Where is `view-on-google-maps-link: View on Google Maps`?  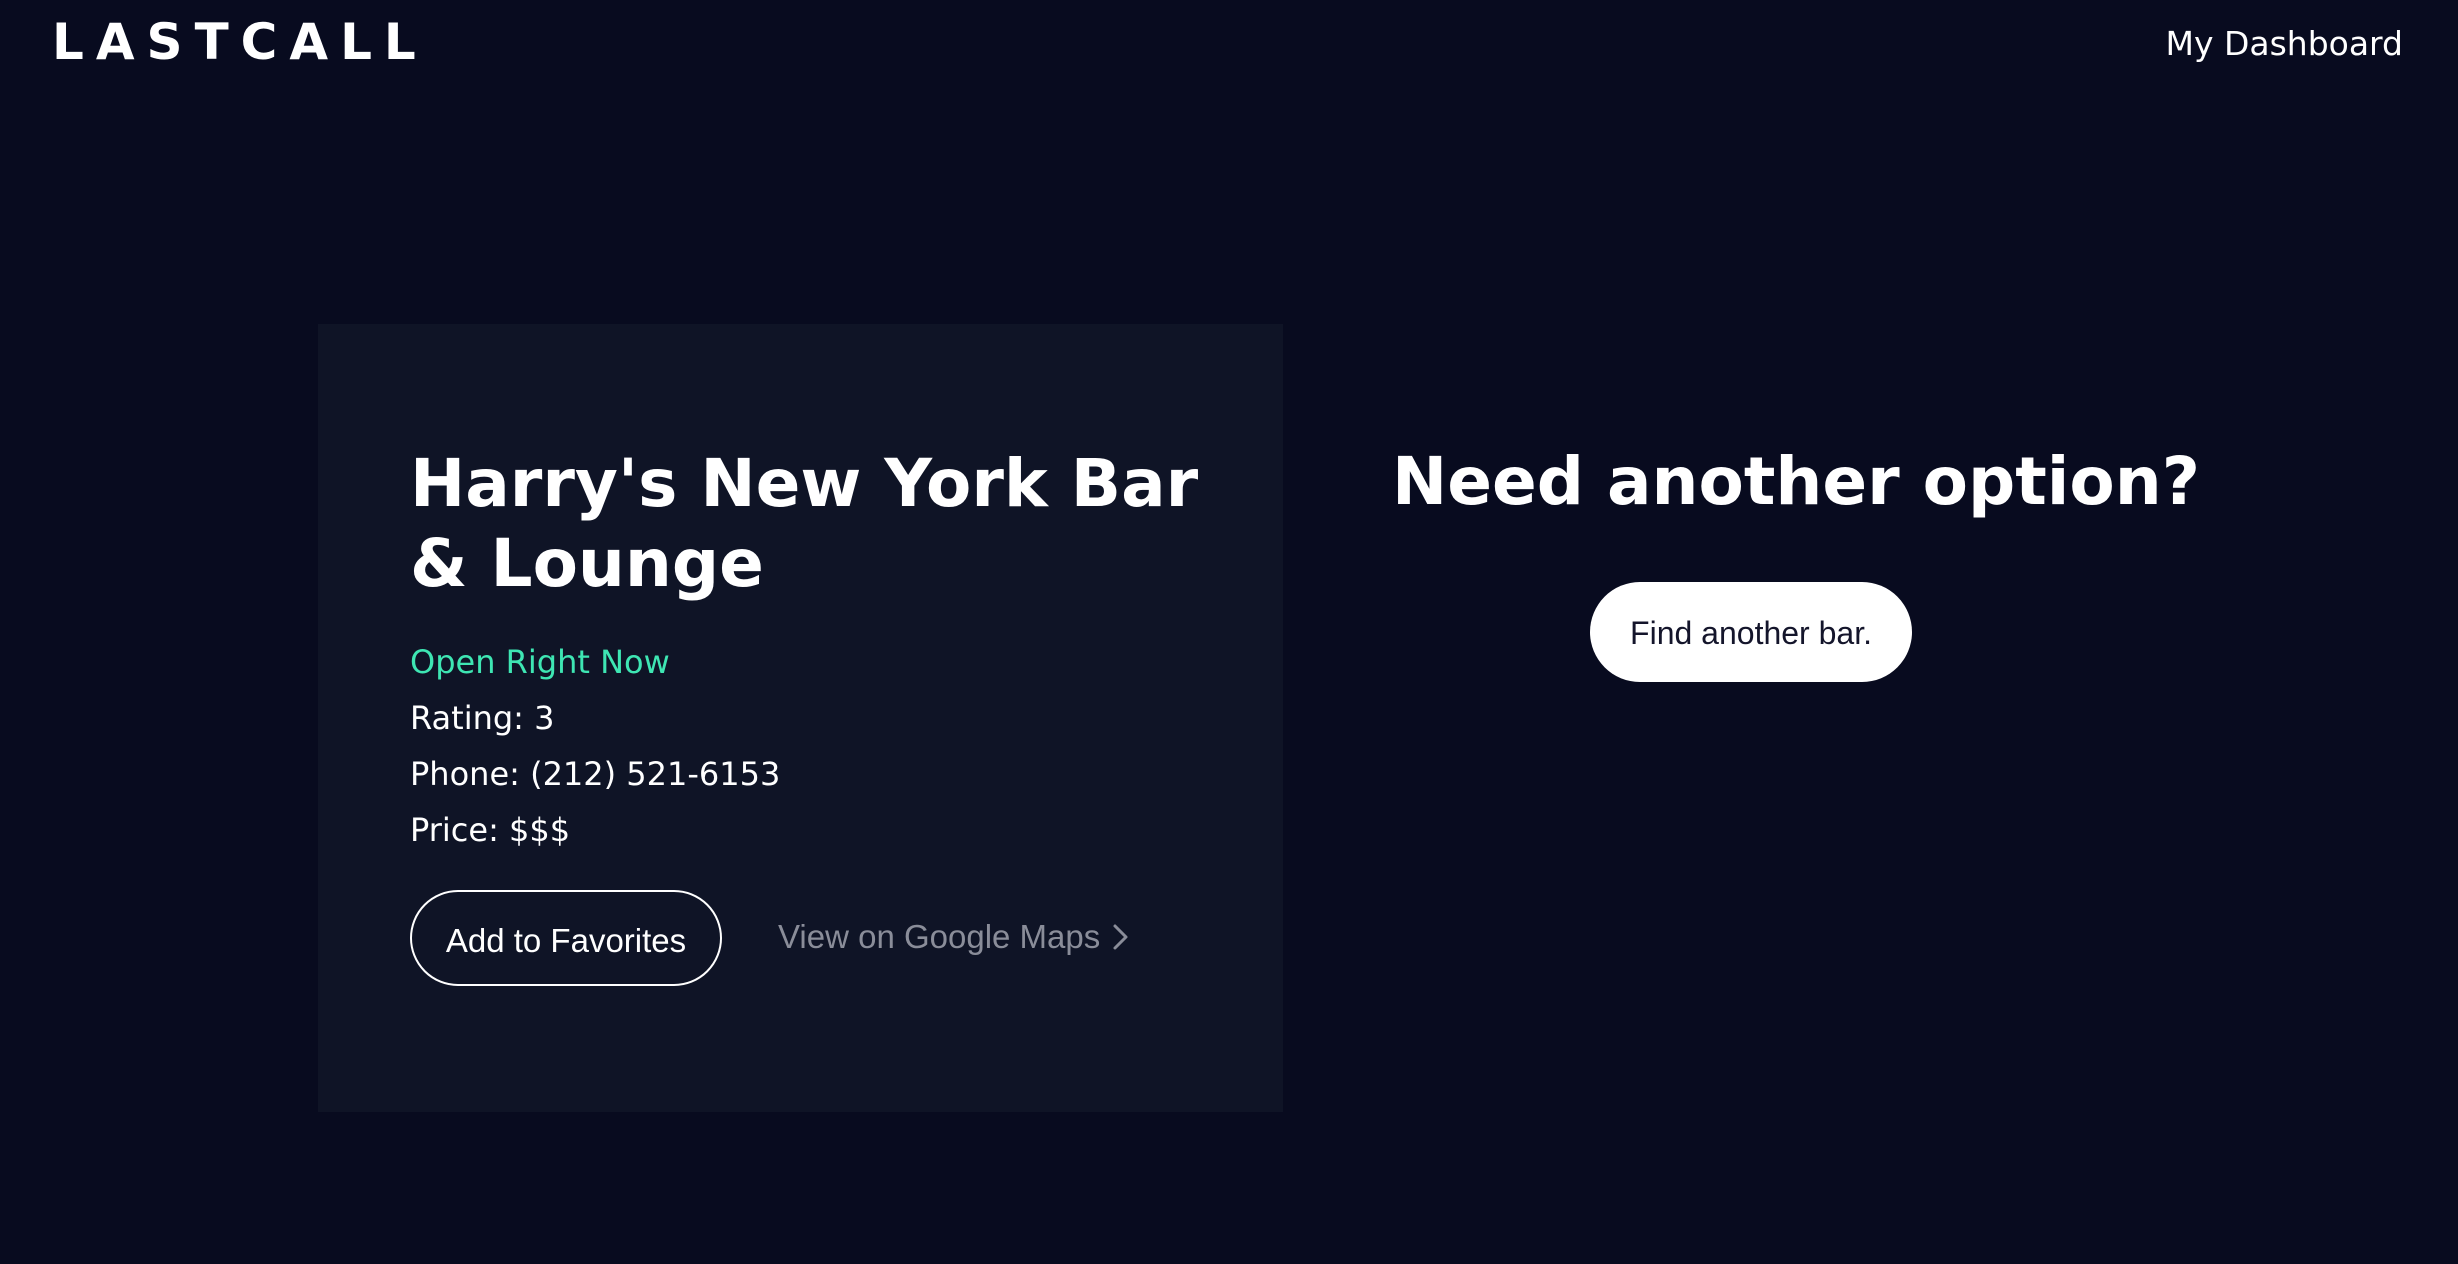
view-on-google-maps-link: View on Google Maps is located at coordinates (955, 937).